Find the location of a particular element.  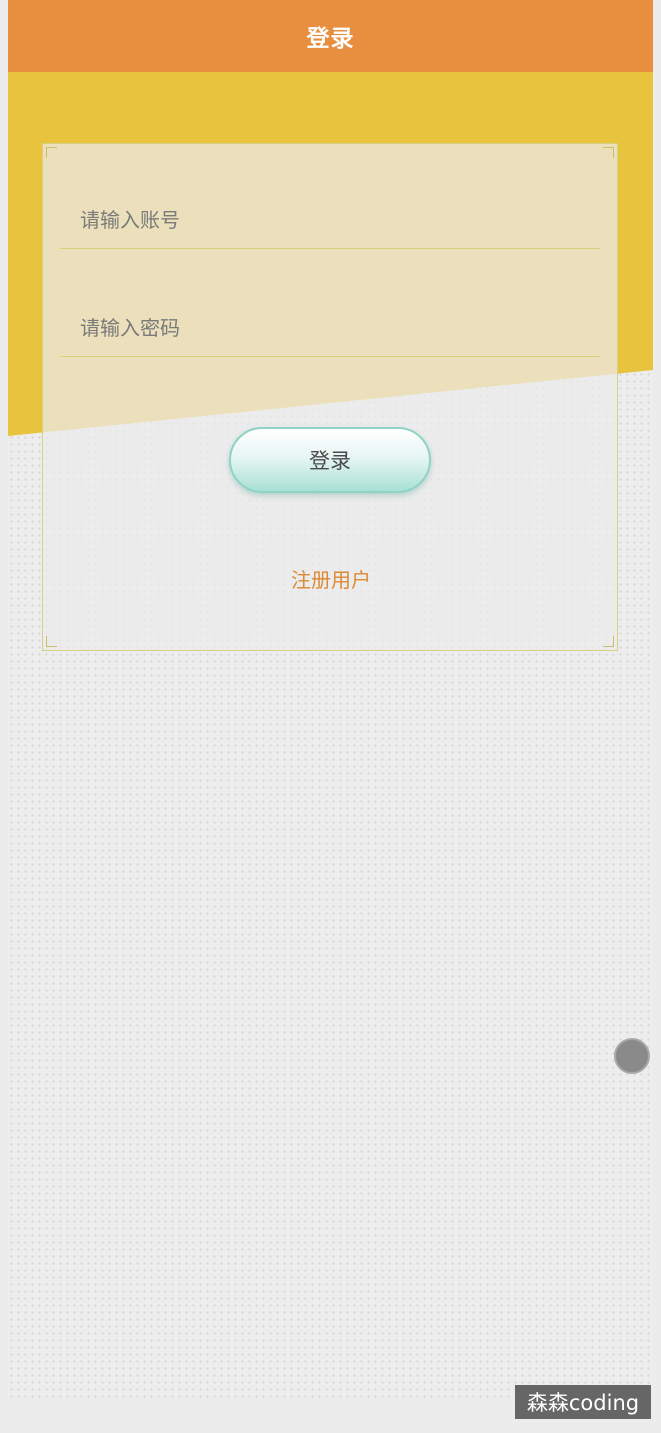

login-button: 登录 is located at coordinates (330, 460).